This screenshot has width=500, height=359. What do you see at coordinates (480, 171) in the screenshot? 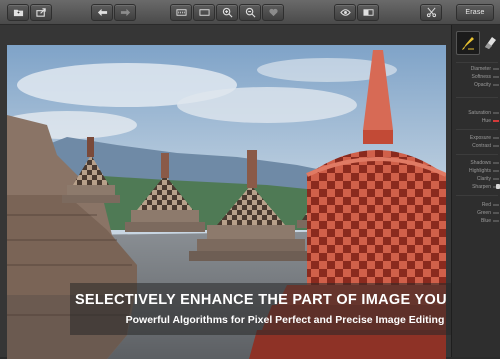
I see `slider-label: Highlights` at bounding box center [480, 171].